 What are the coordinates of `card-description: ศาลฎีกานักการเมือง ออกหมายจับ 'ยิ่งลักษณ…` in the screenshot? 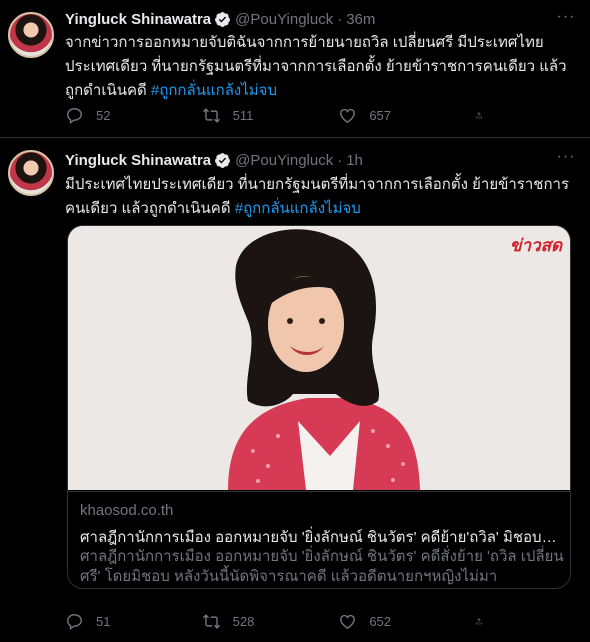 It's located at (322, 566).